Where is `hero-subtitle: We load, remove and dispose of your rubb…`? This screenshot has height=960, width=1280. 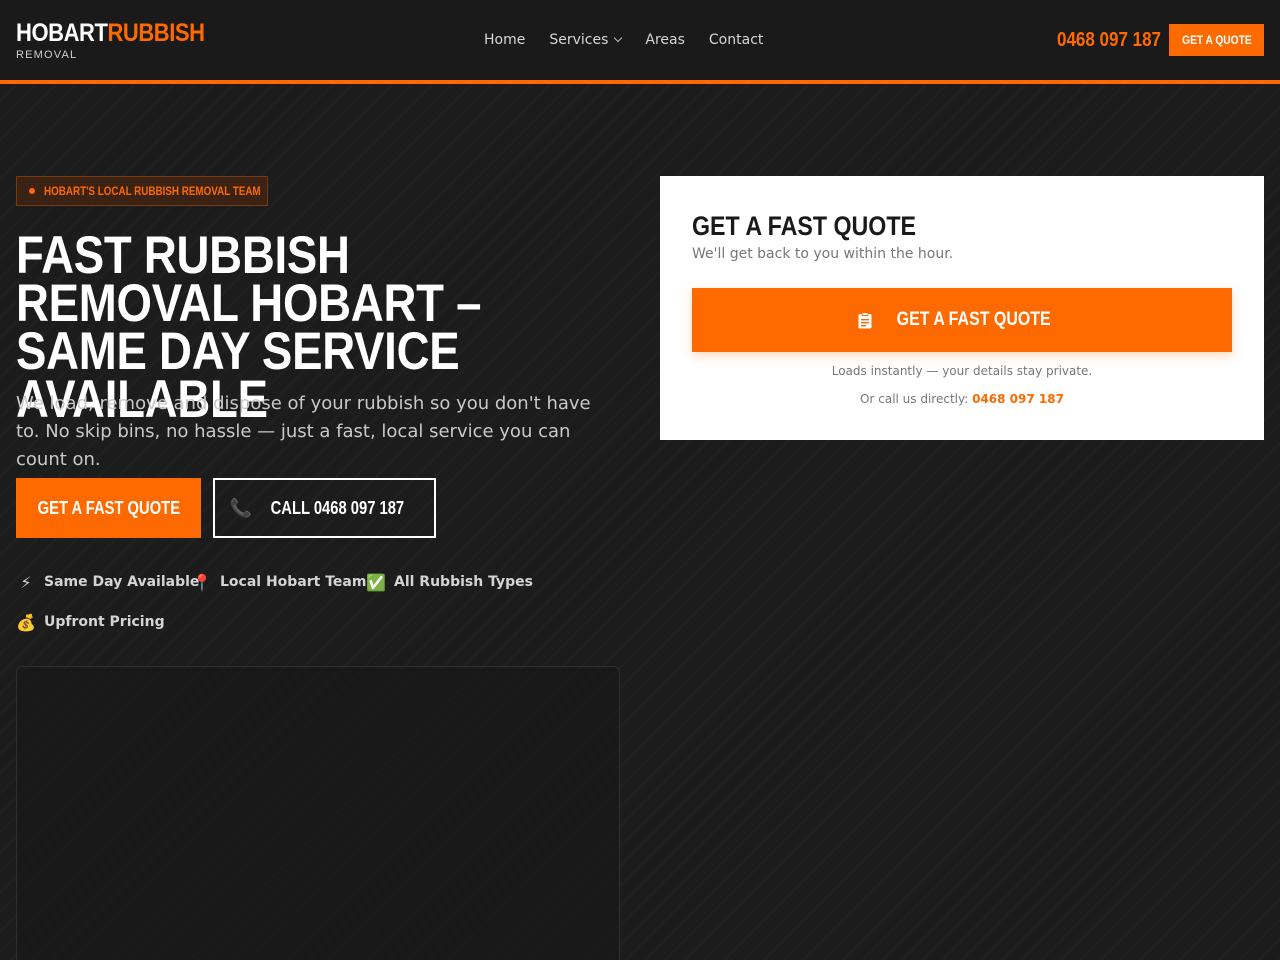 hero-subtitle: We load, remove and dispose of your rubb… is located at coordinates (303, 431).